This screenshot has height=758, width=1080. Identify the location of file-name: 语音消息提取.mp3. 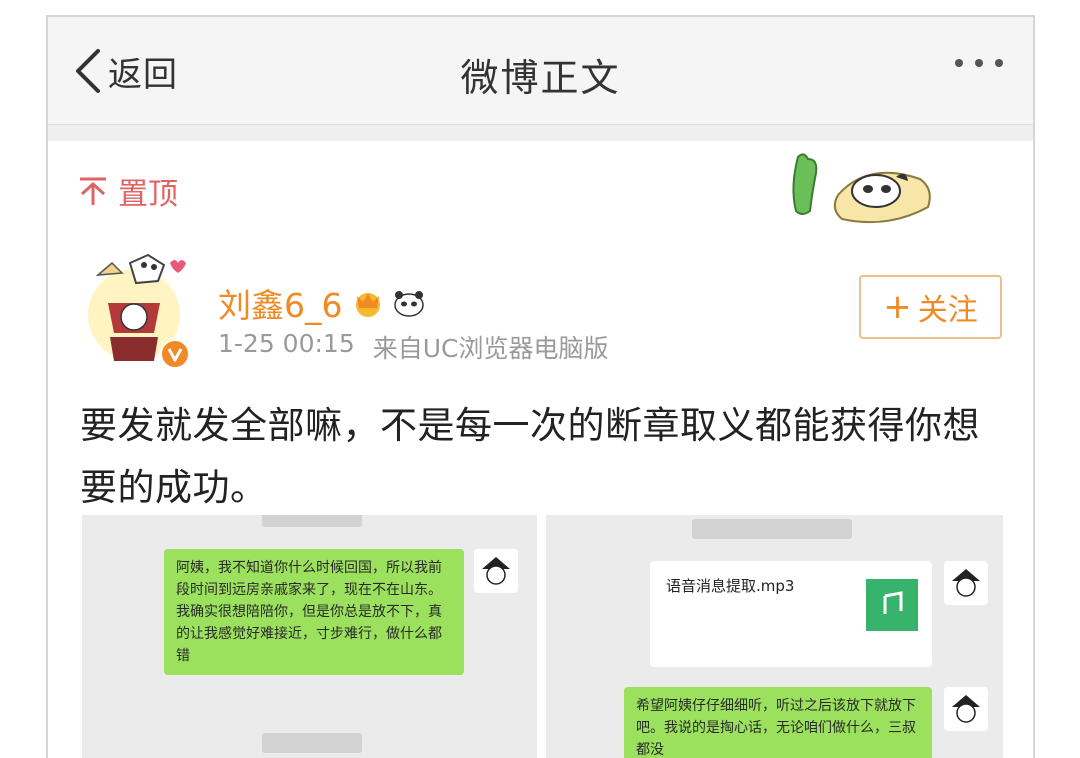
(730, 586).